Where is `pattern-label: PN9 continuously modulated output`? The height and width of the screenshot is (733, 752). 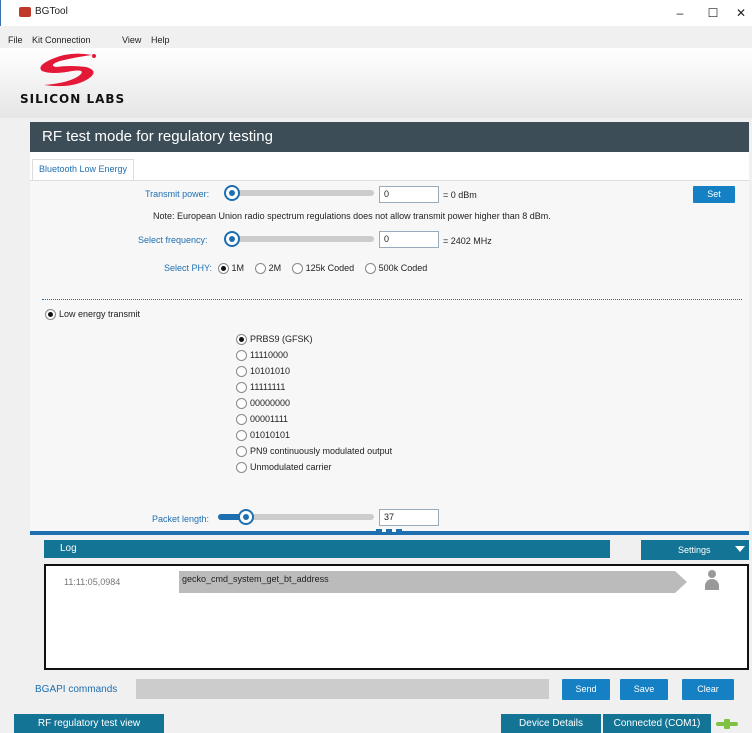 pattern-label: PN9 continuously modulated output is located at coordinates (321, 451).